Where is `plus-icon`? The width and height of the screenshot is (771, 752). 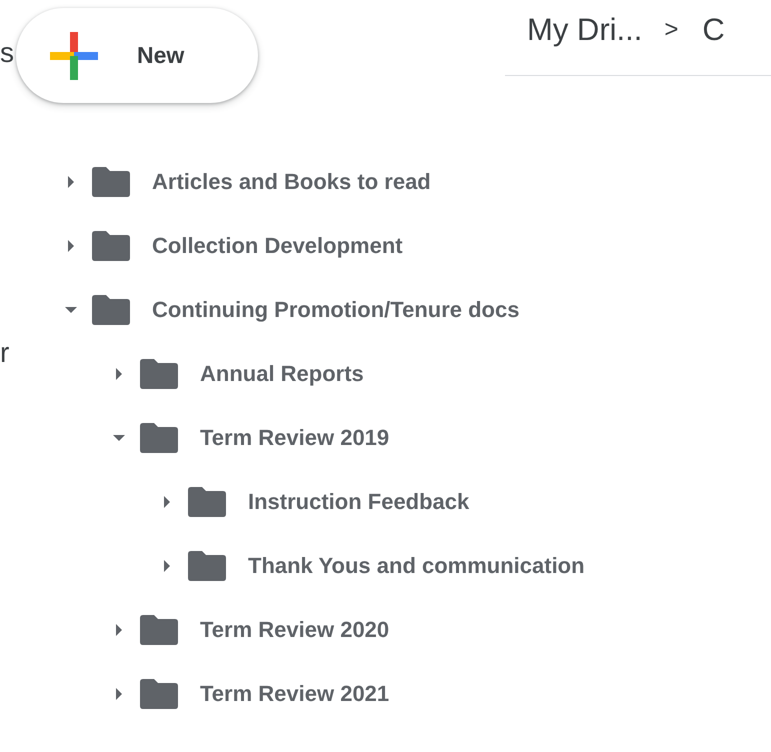
plus-icon is located at coordinates (74, 55).